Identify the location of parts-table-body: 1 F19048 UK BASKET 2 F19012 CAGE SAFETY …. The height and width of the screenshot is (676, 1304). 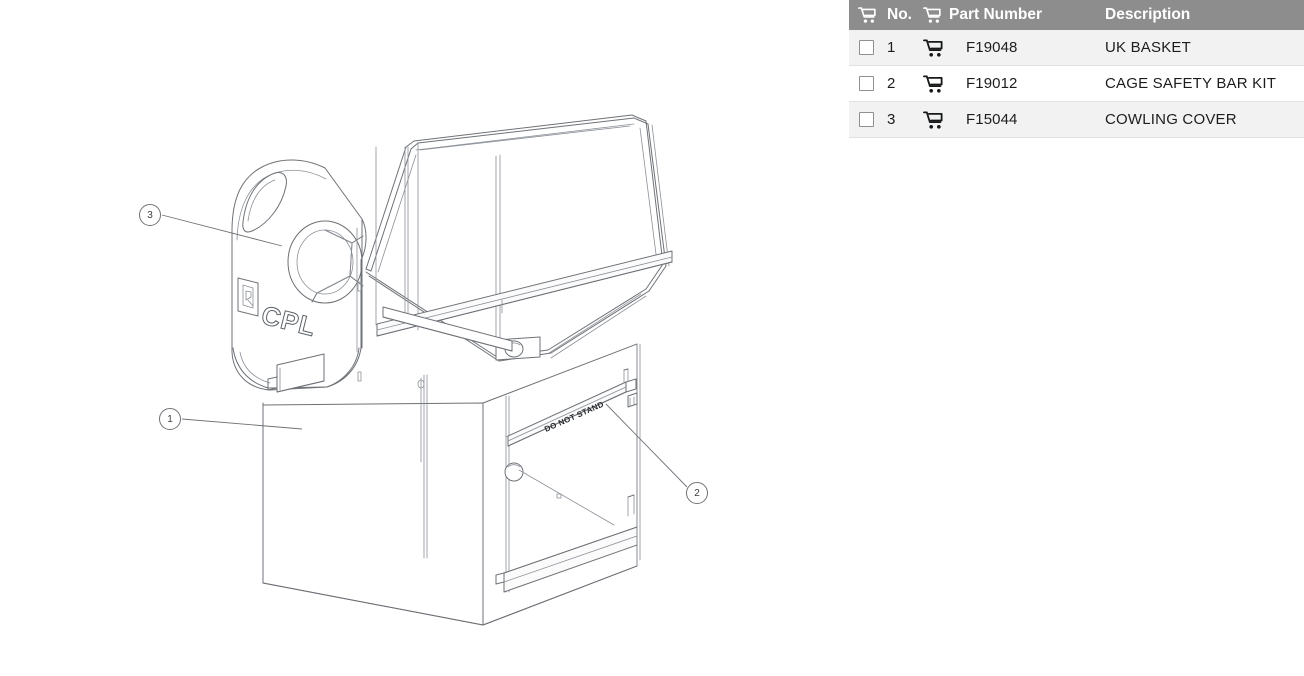
(1076, 84).